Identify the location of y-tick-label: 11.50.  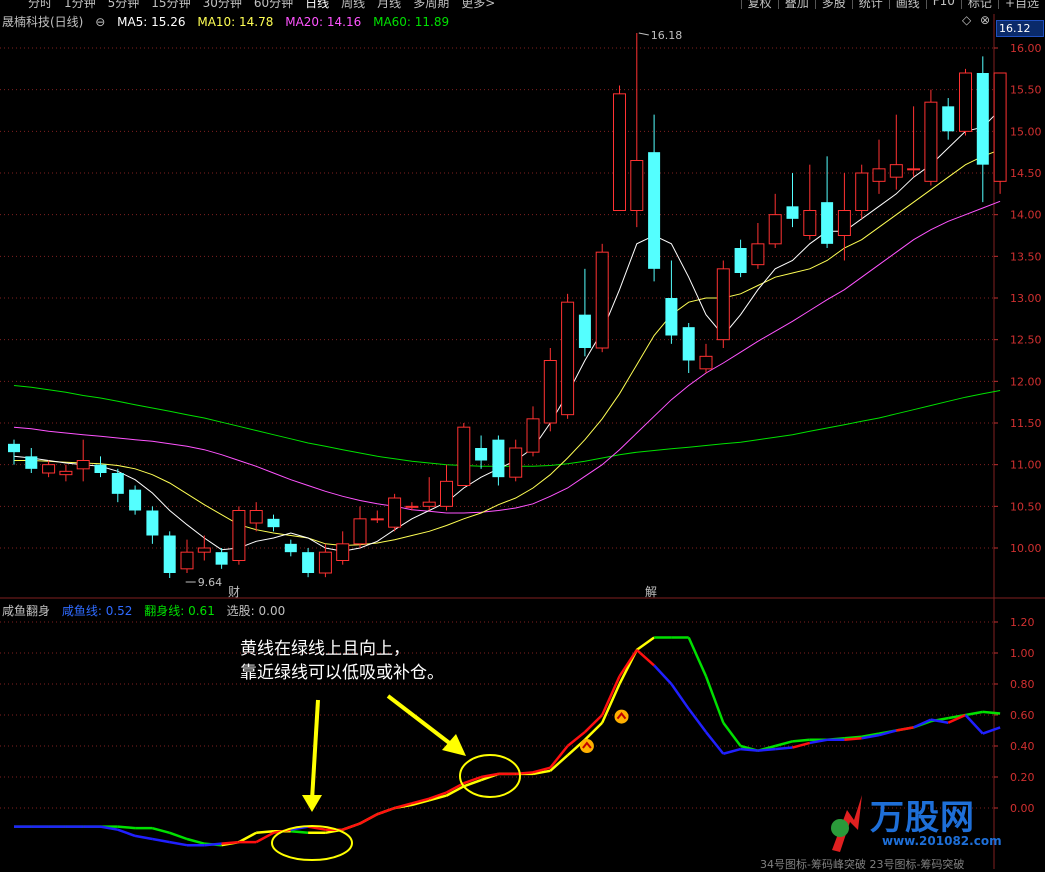
(1026, 423).